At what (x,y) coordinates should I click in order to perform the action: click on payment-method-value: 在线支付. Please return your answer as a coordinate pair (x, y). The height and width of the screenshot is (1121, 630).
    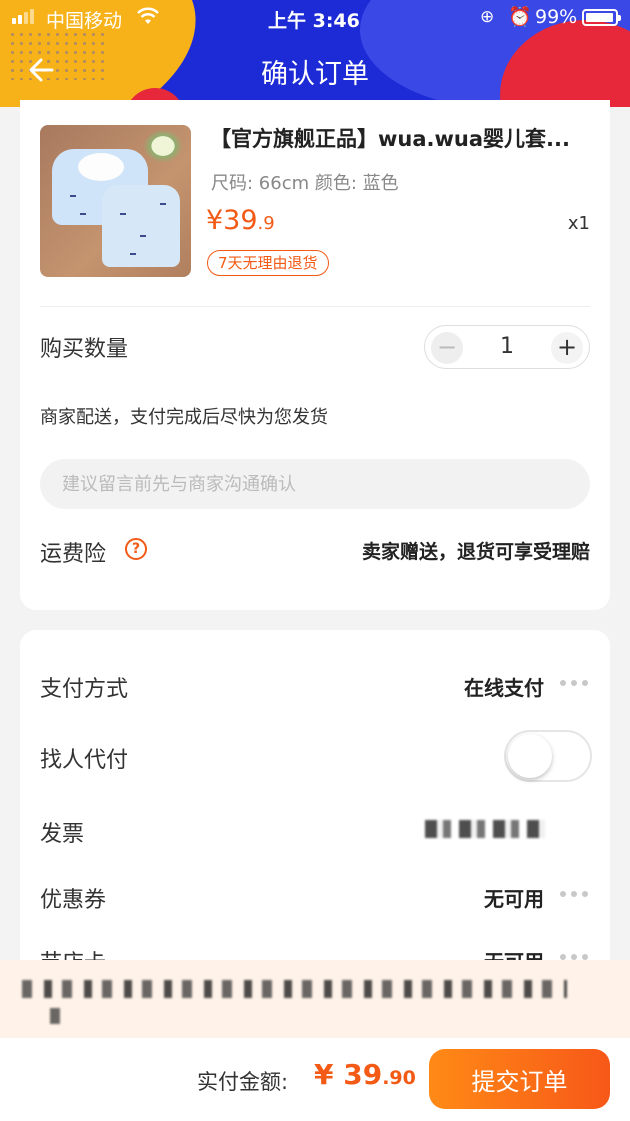
    Looking at the image, I should click on (504, 686).